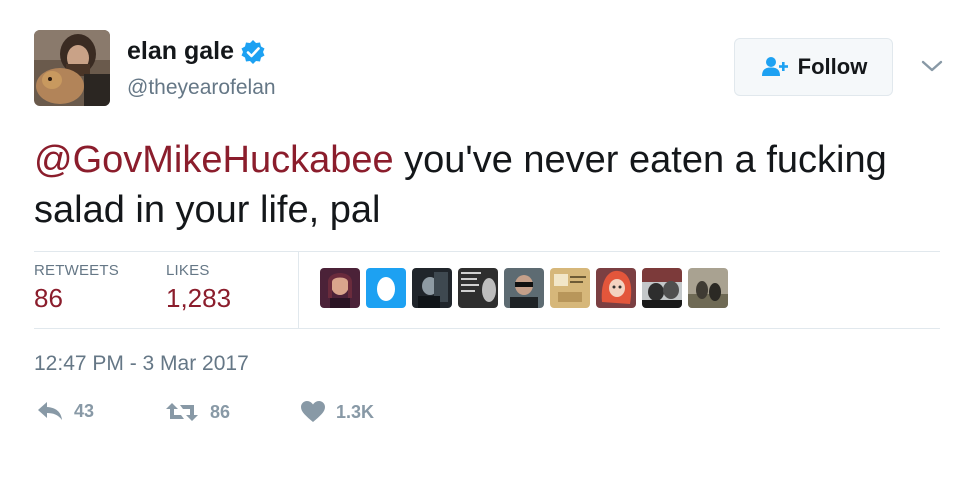 The height and width of the screenshot is (477, 980). Describe the element at coordinates (188, 270) in the screenshot. I see `likes-label: LIKES` at that location.